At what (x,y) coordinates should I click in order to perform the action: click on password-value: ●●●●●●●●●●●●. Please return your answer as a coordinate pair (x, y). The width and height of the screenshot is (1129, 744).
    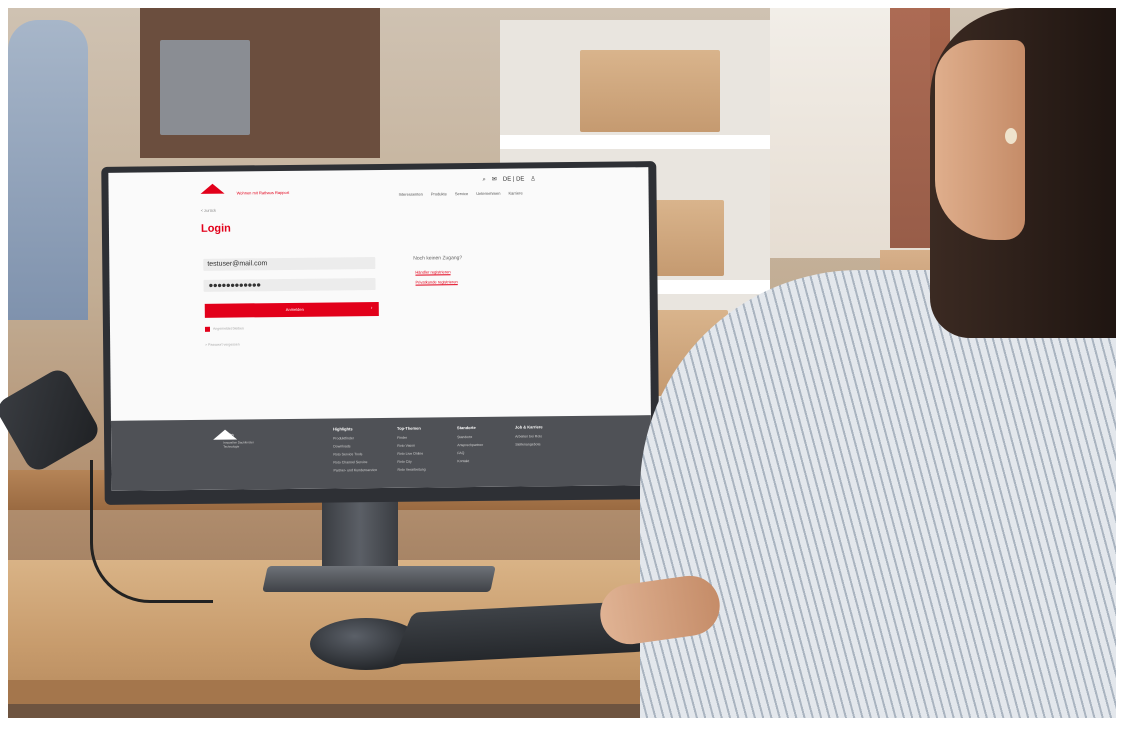
    Looking at the image, I should click on (234, 285).